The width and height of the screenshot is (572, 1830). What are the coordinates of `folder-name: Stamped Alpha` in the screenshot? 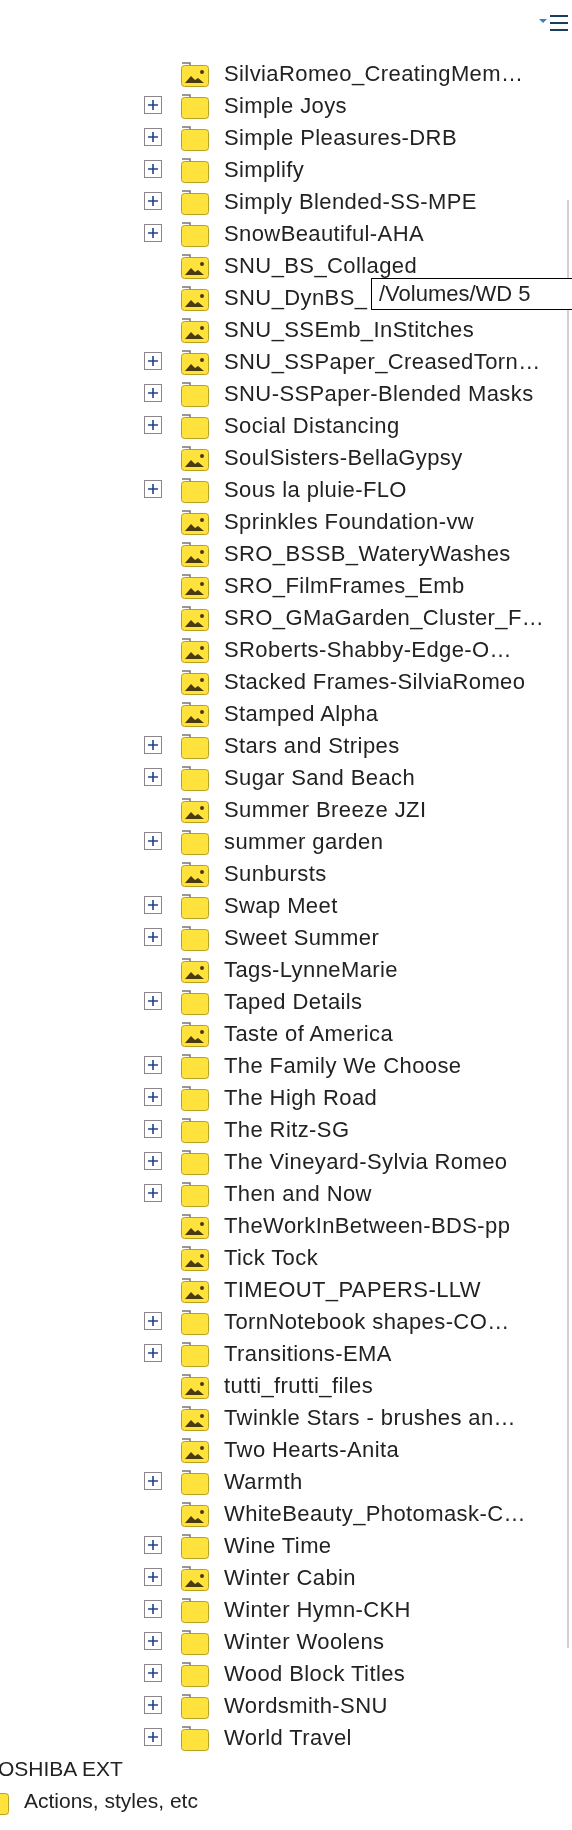 It's located at (301, 713).